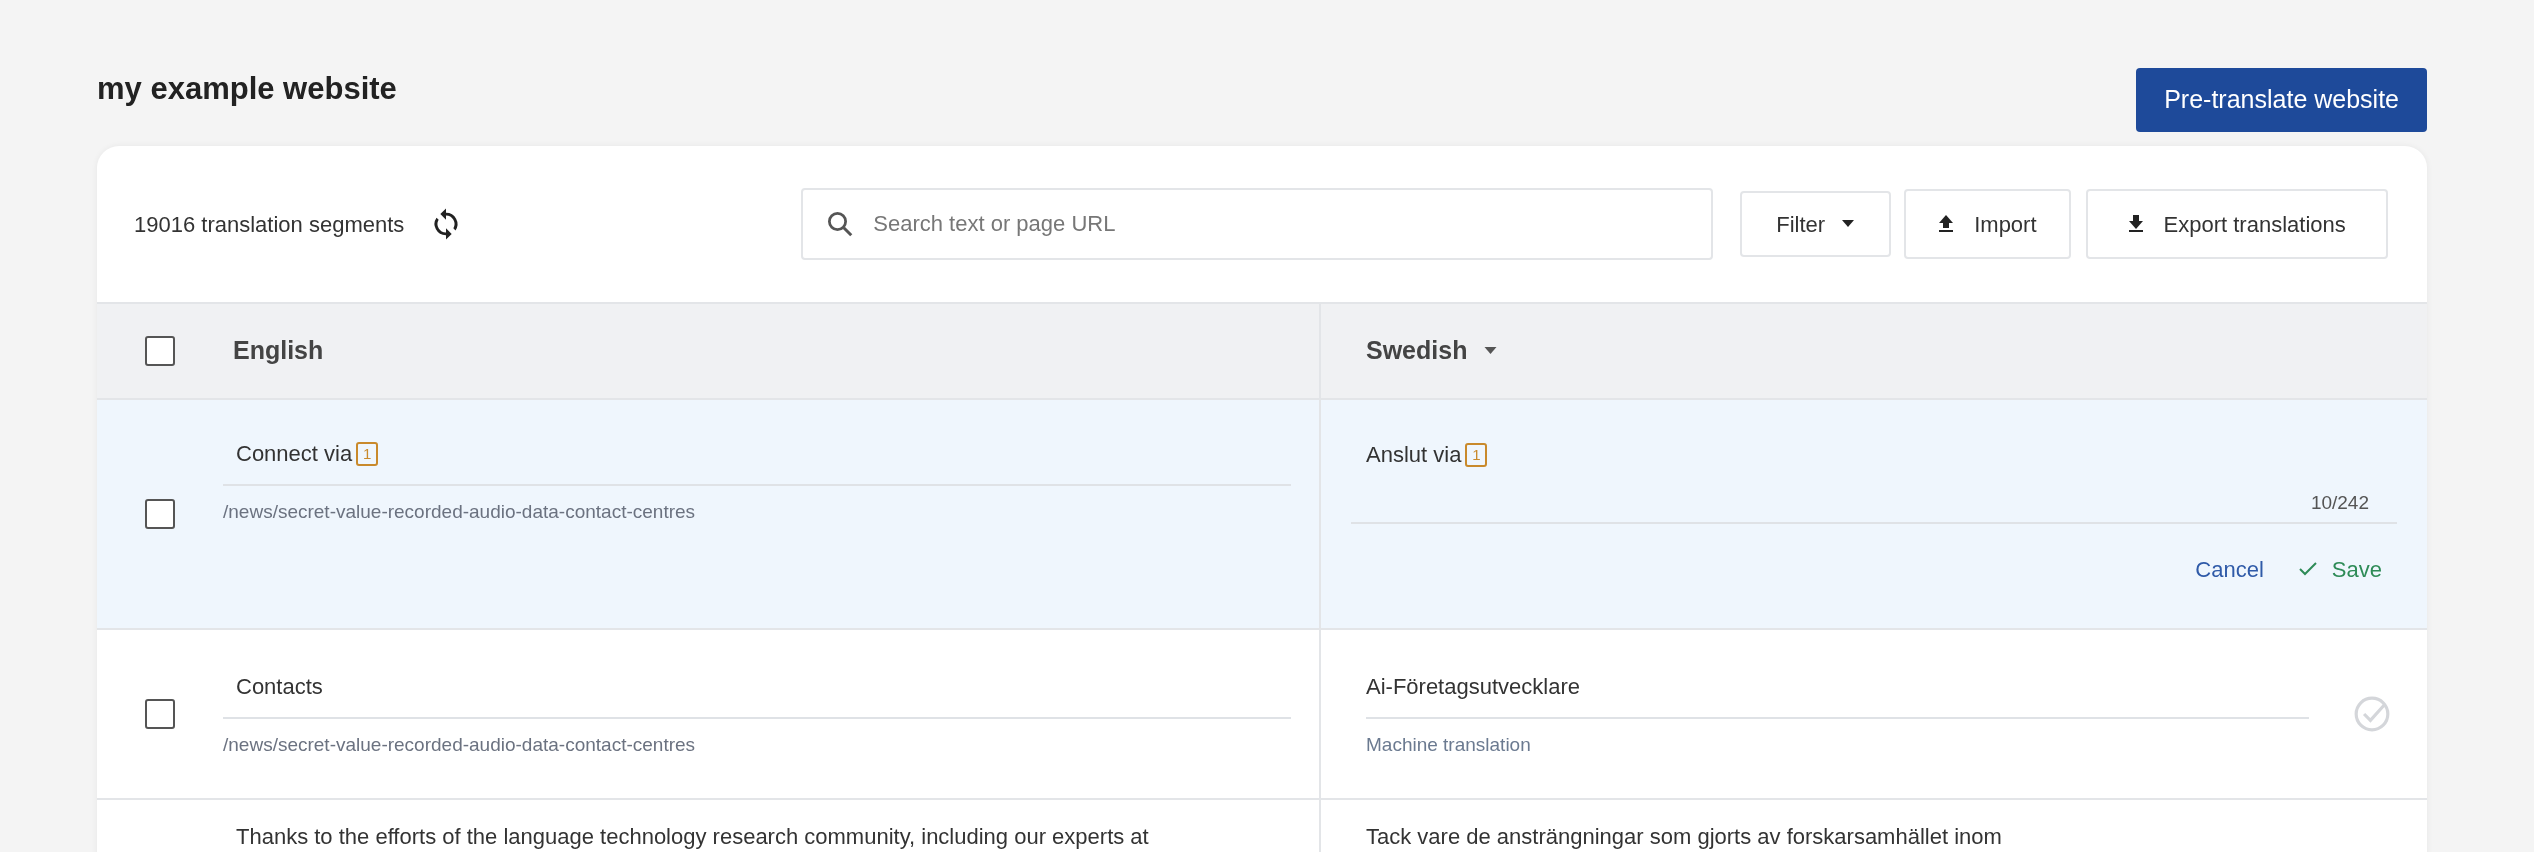 The image size is (2534, 852). I want to click on page-title: my example website, so click(247, 89).